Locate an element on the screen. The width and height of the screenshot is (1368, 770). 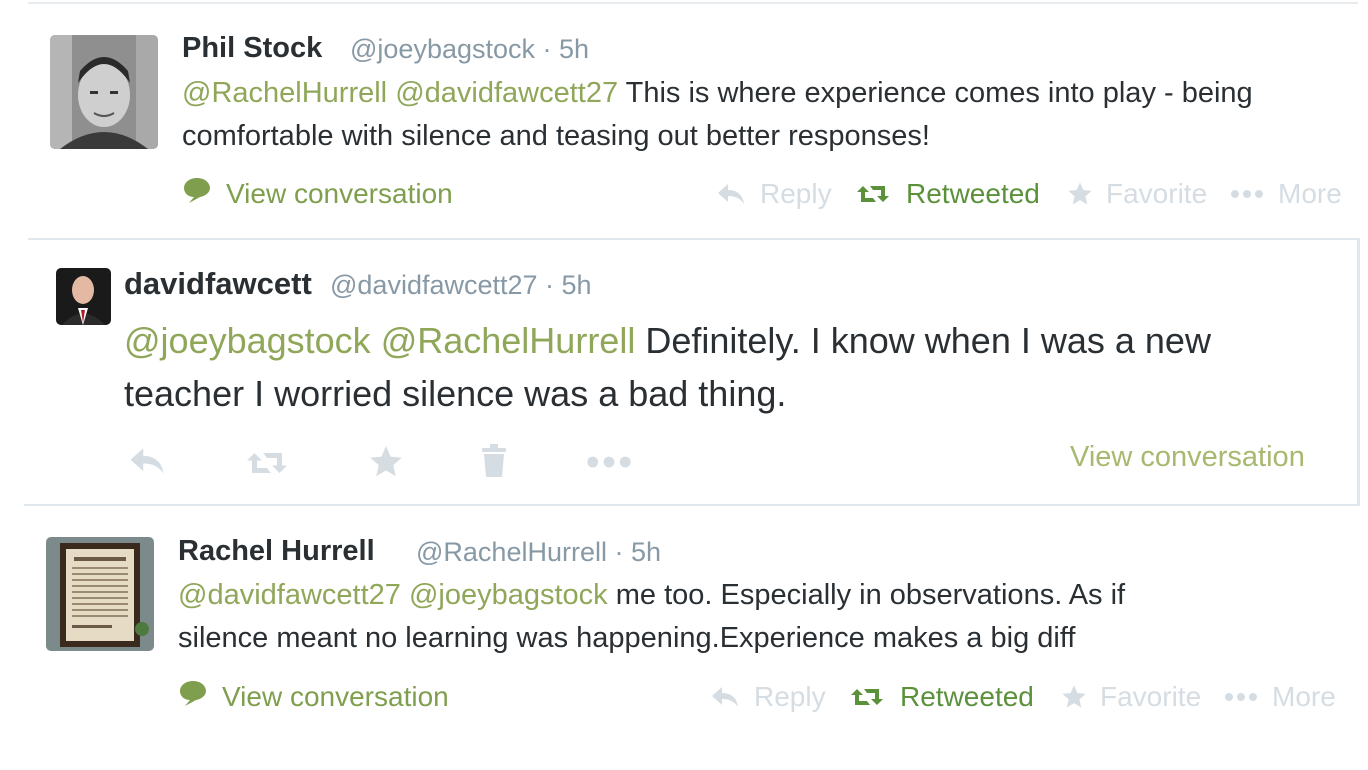
reply-button is located at coordinates (147, 463).